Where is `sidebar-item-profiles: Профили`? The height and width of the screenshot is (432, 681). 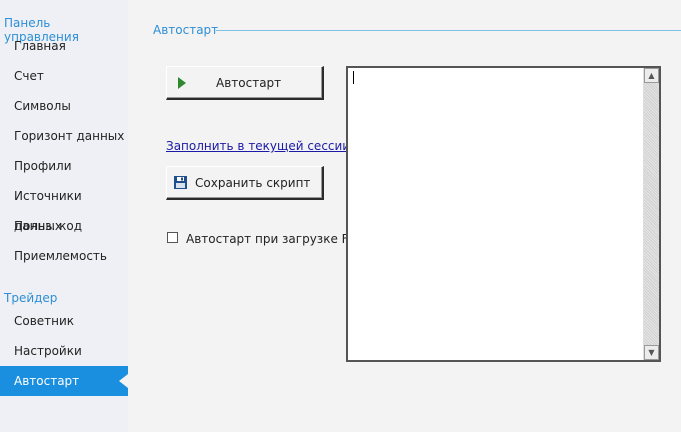 sidebar-item-profiles: Профили is located at coordinates (64, 166).